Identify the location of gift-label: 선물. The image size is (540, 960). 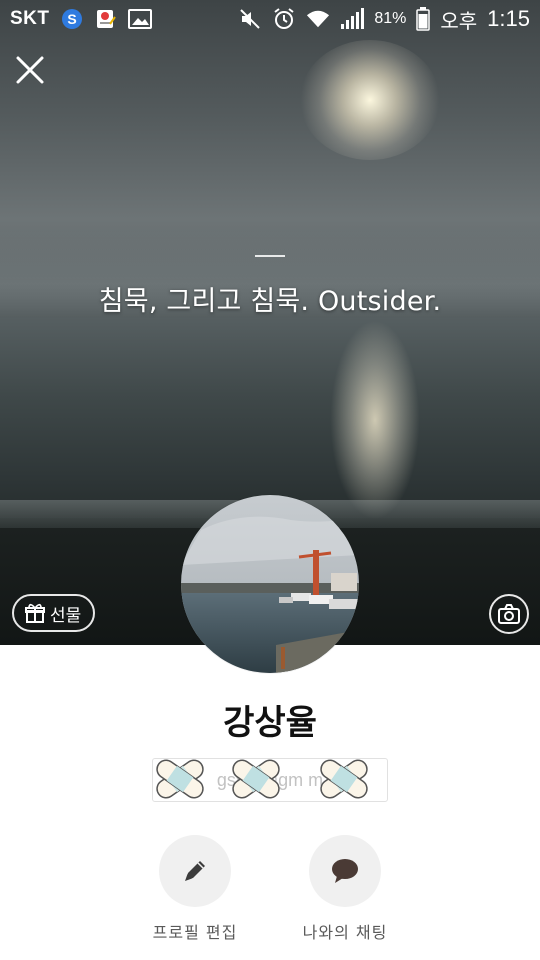
(66, 615).